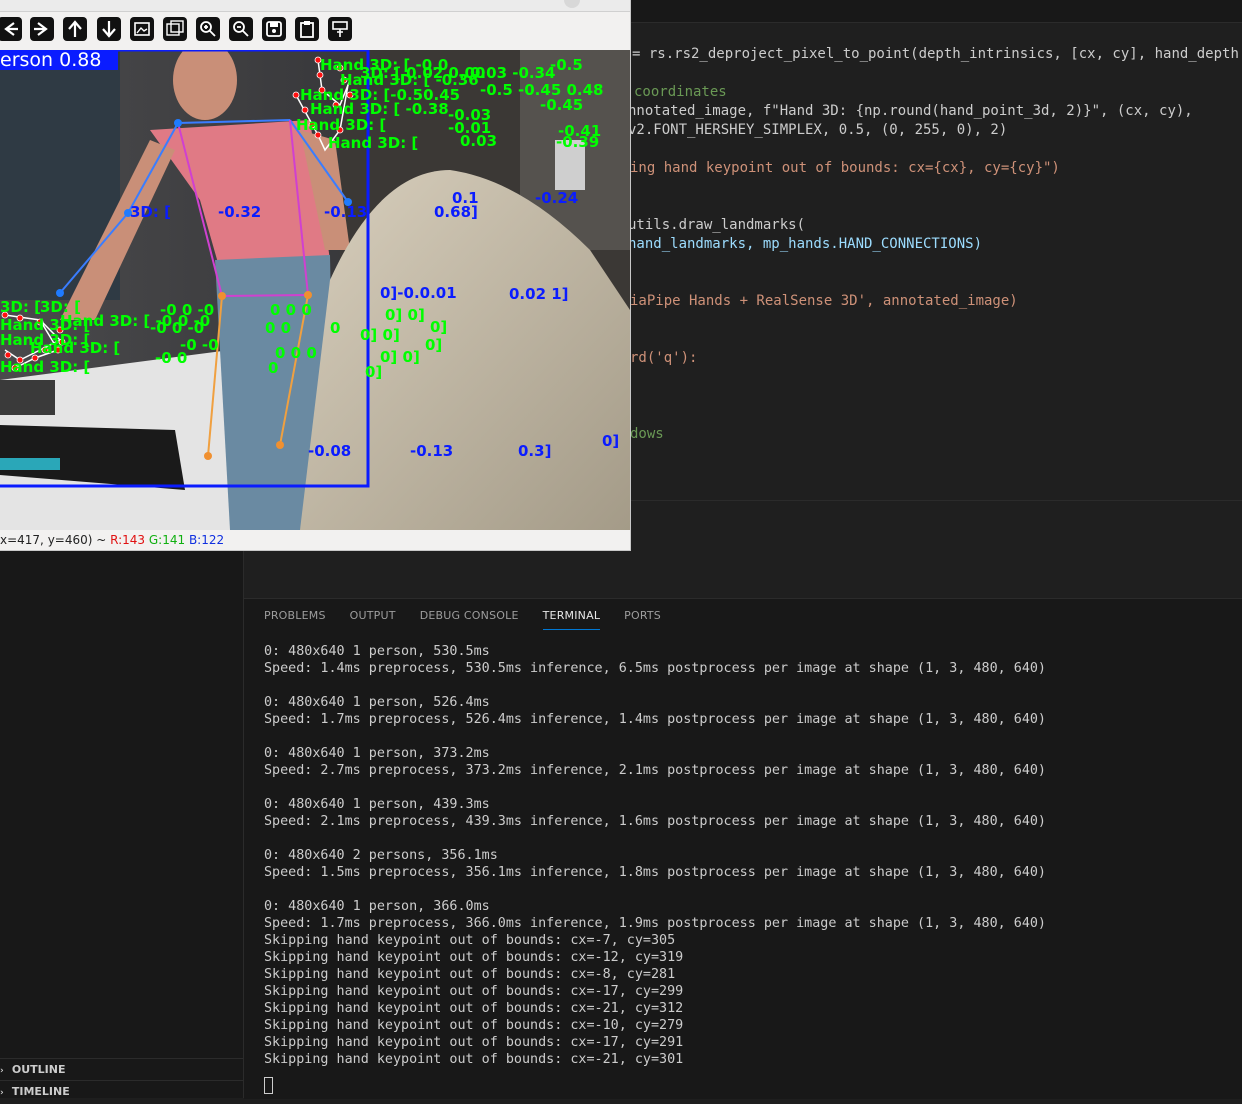 The image size is (1242, 1104). What do you see at coordinates (373, 618) in the screenshot?
I see `tab-output: OUTPUT` at bounding box center [373, 618].